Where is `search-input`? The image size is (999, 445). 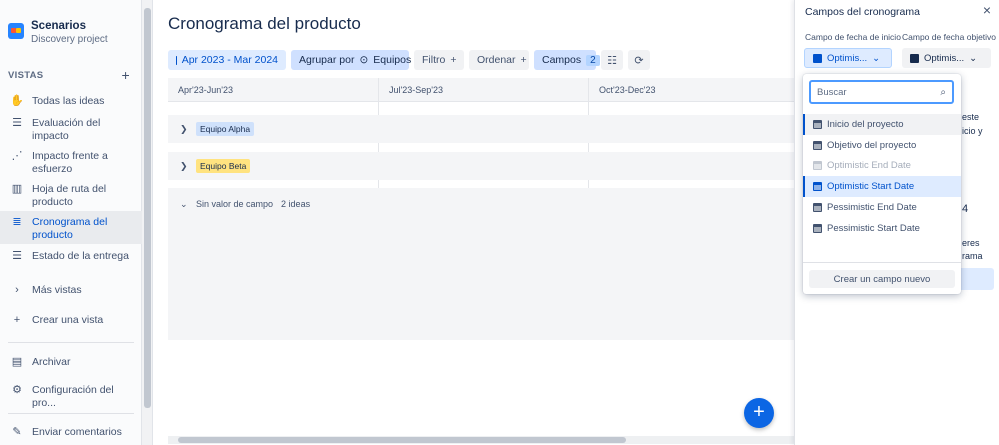
search-input is located at coordinates (872, 92).